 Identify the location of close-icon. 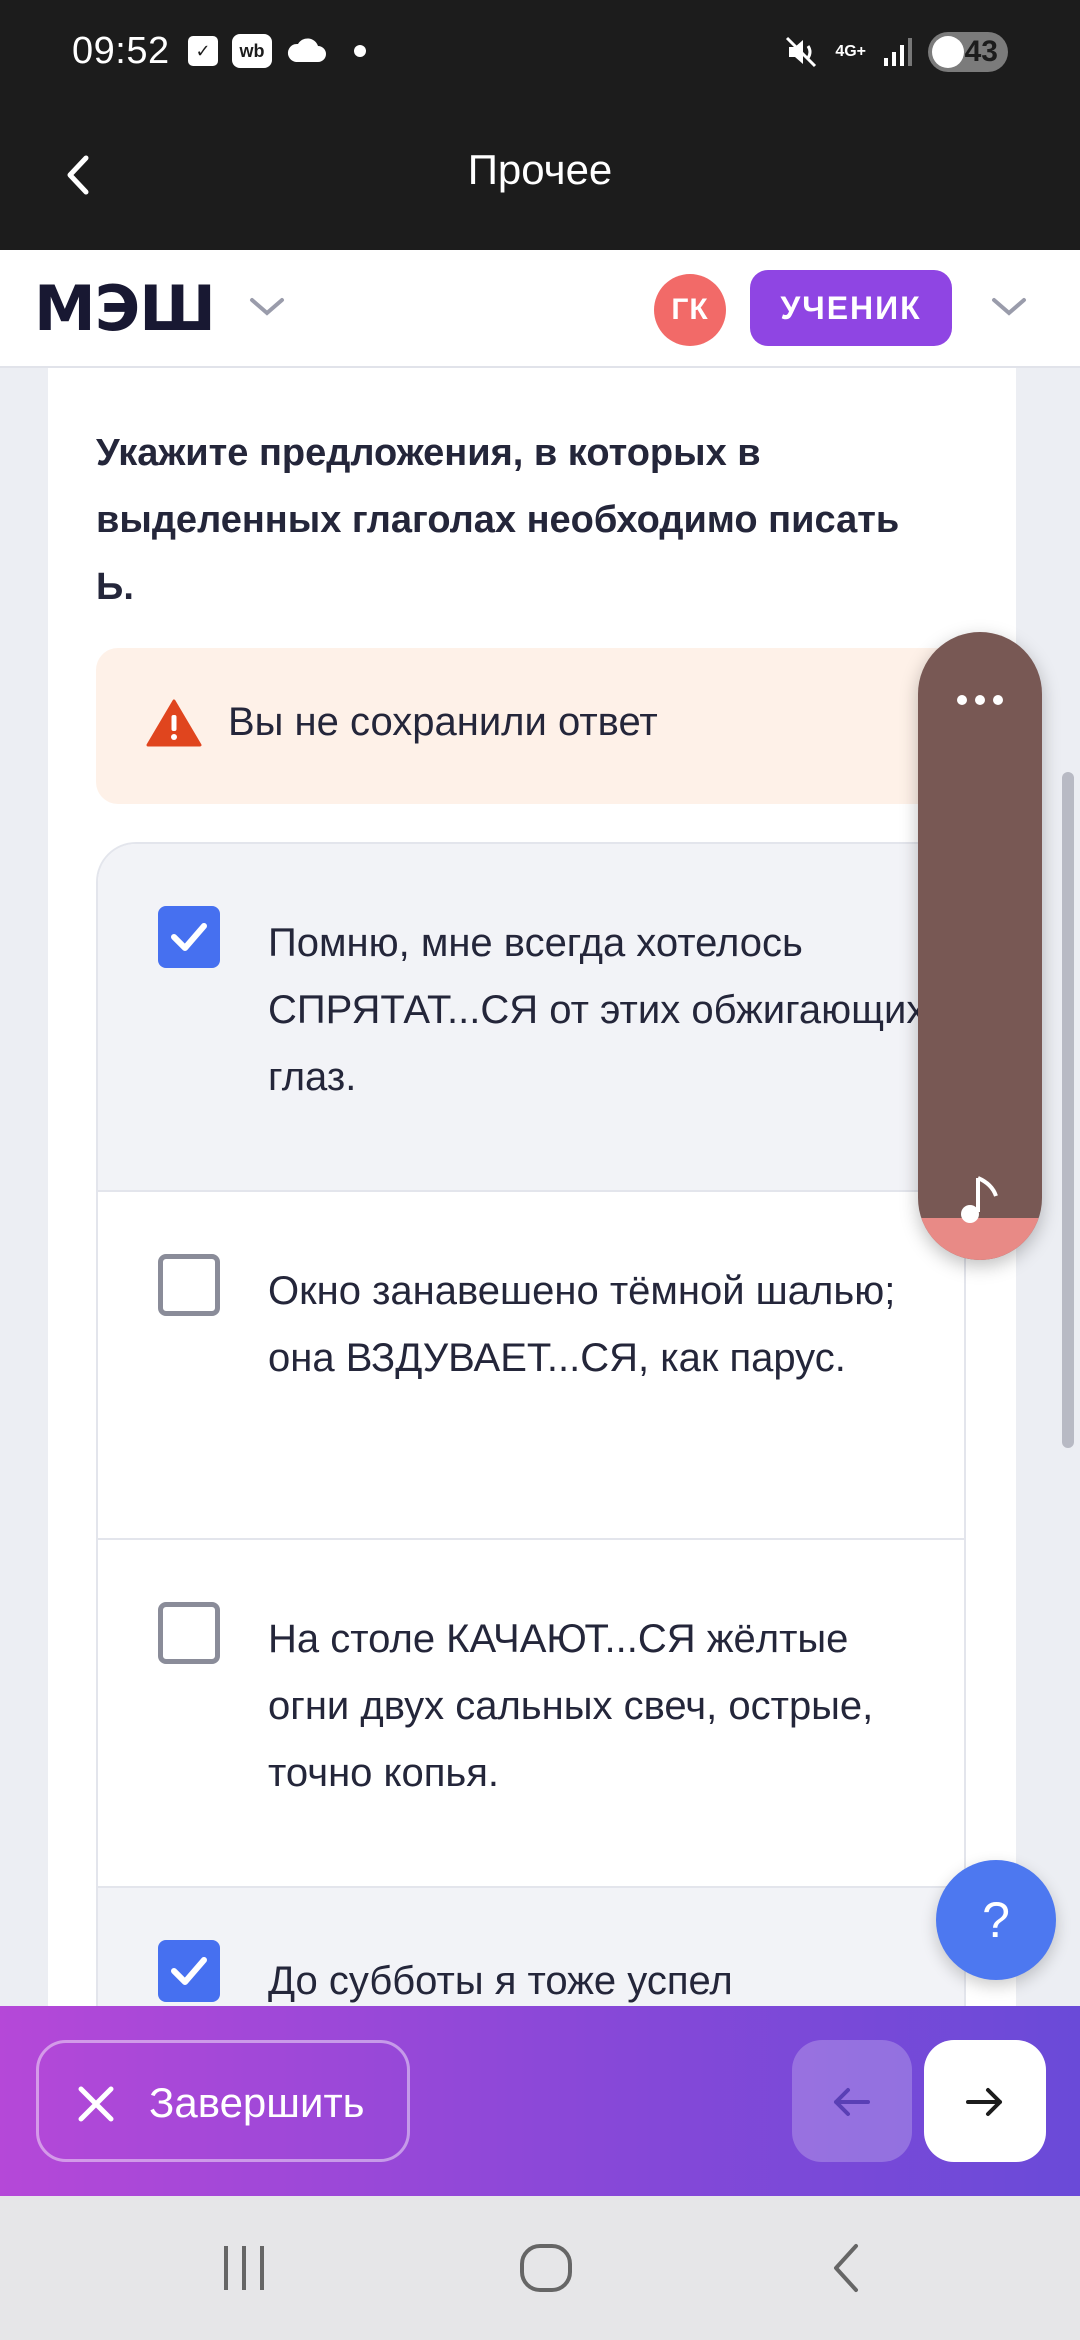
(96, 2104).